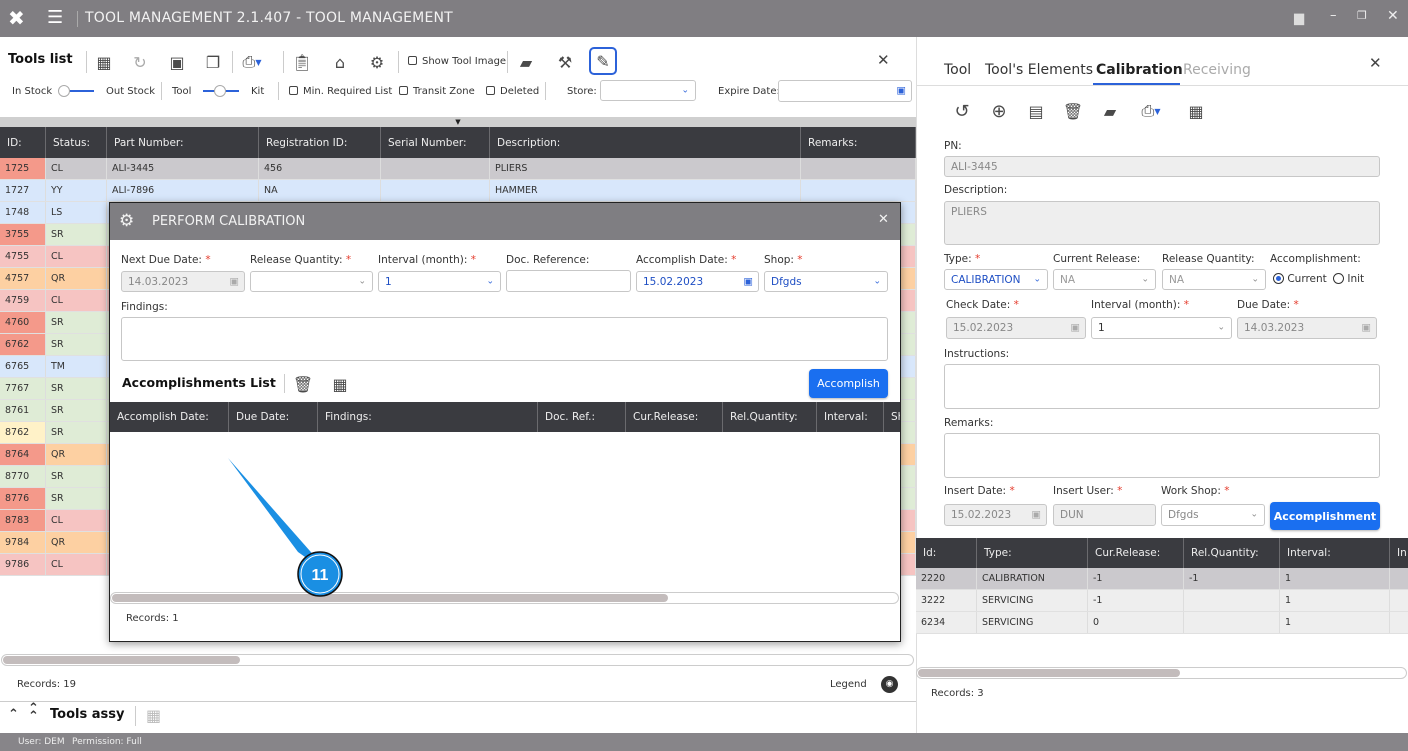 The width and height of the screenshot is (1408, 751). I want to click on permission-status: Permission: Full, so click(107, 742).